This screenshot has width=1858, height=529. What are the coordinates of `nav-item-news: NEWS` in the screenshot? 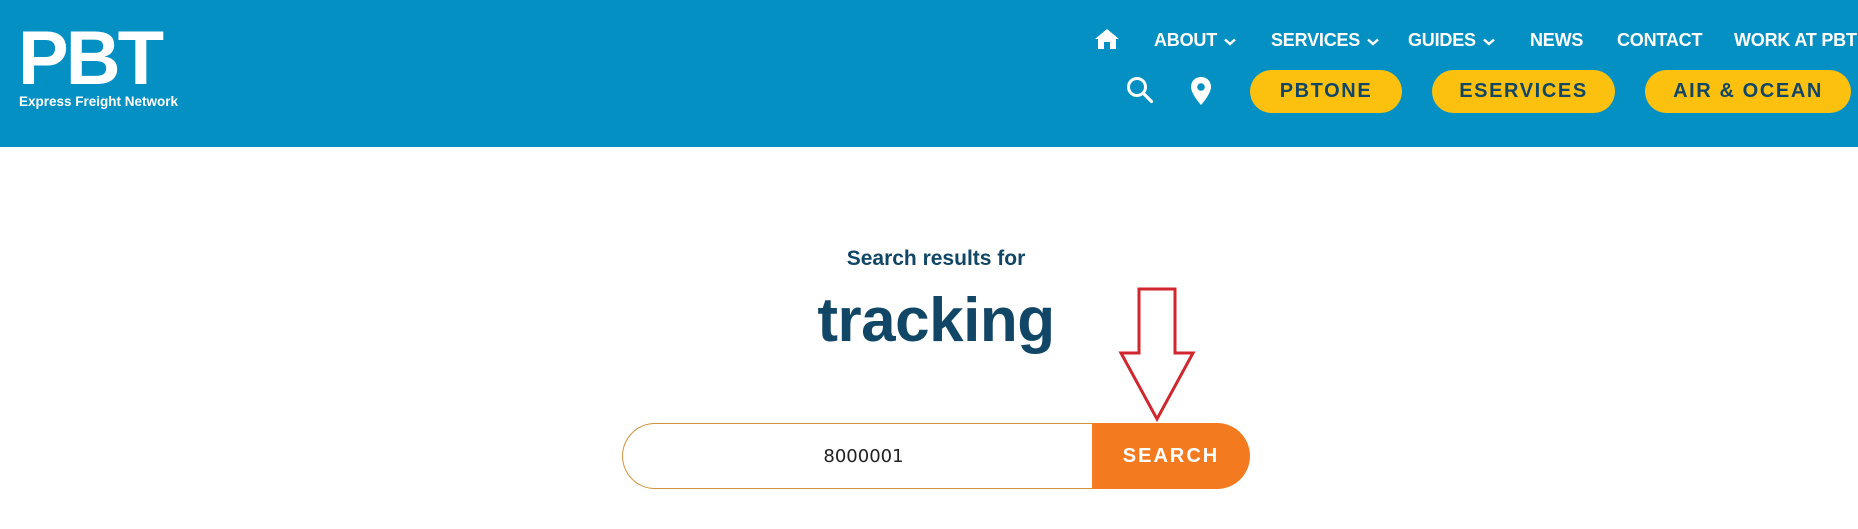 It's located at (1556, 40).